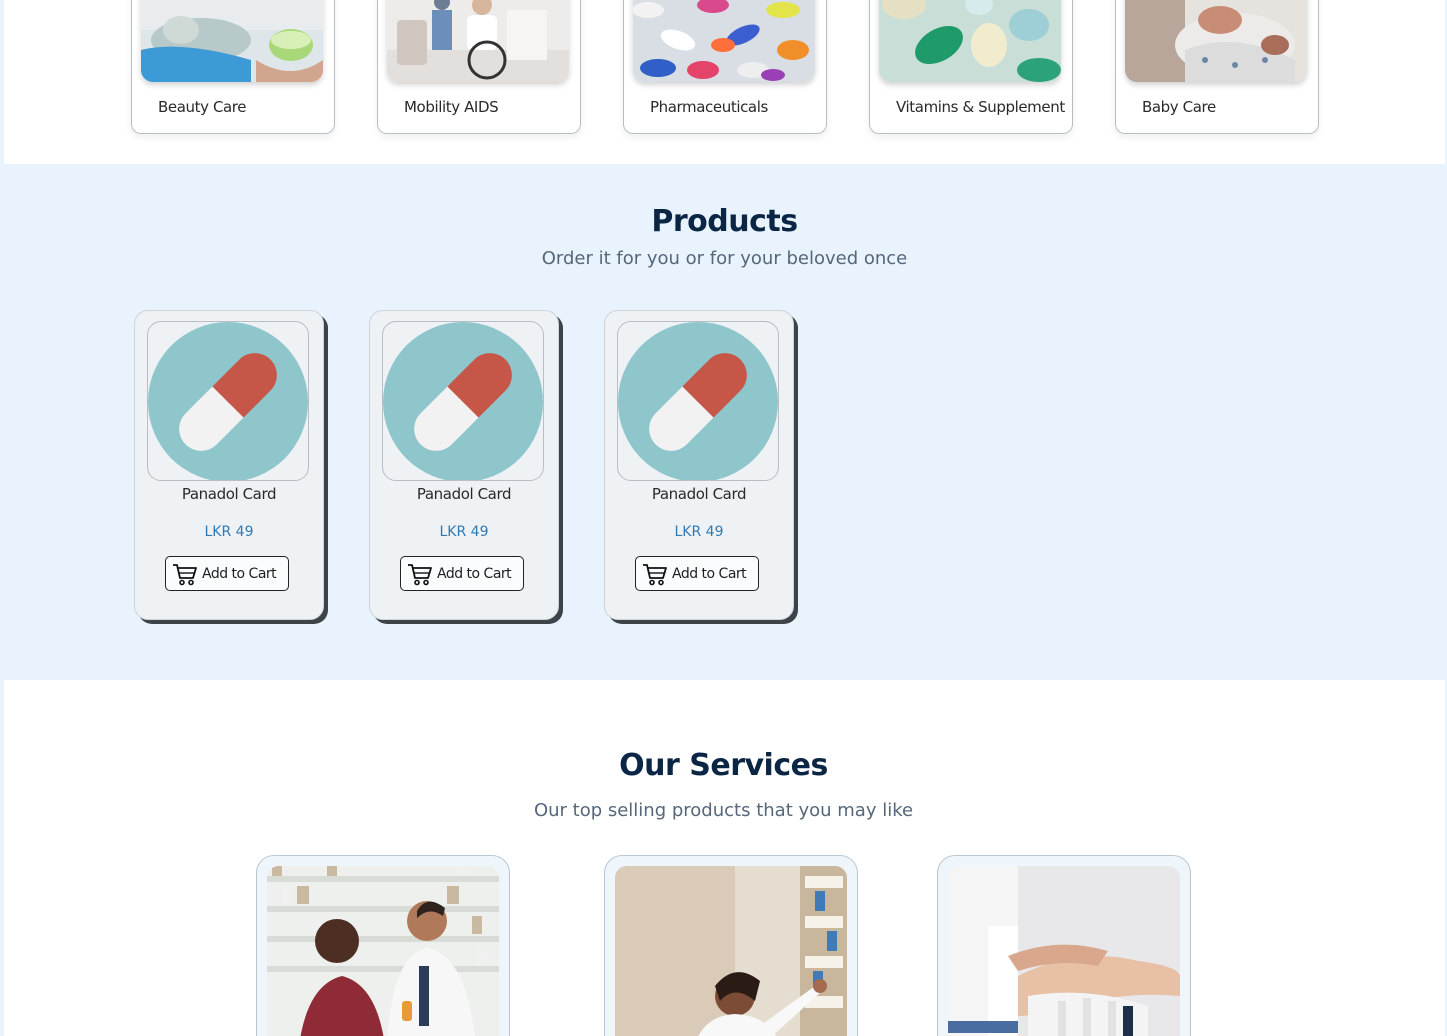 The width and height of the screenshot is (1447, 1036). I want to click on category-card-beauty-care: Beauty Care, so click(233, 67).